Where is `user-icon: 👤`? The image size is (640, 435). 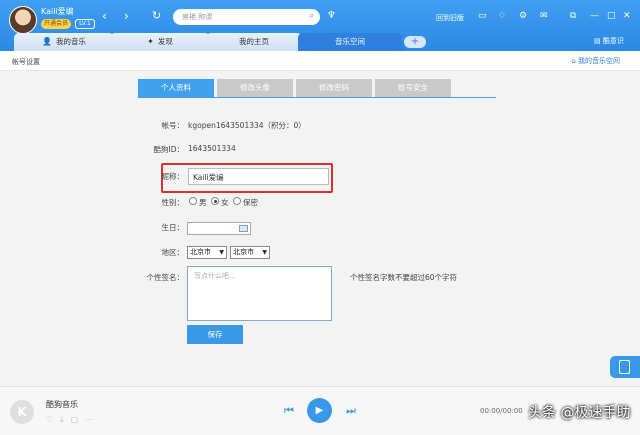
user-icon: 👤 is located at coordinates (47, 41).